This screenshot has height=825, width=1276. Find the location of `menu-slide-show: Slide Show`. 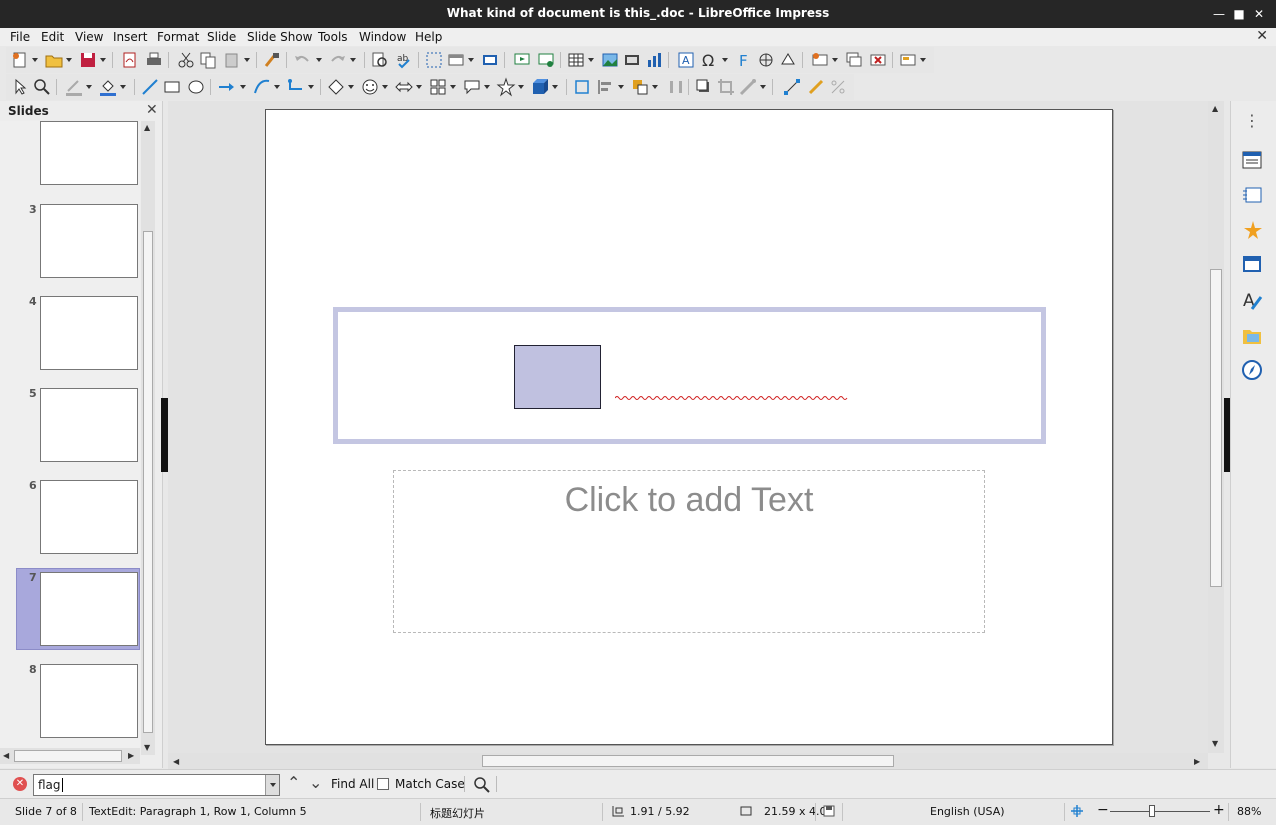

menu-slide-show: Slide Show is located at coordinates (279, 37).